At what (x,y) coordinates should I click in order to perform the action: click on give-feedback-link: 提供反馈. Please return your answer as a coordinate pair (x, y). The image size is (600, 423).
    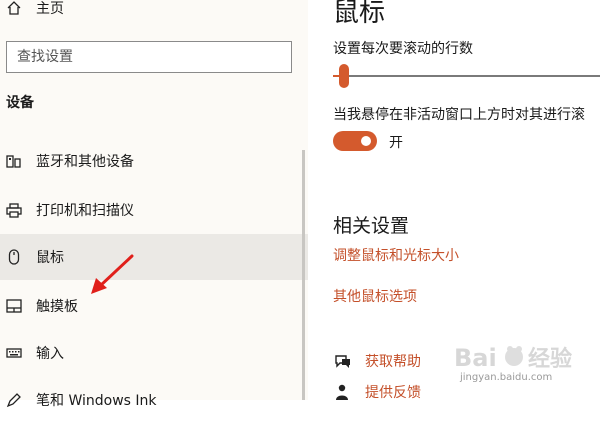
    Looking at the image, I should click on (377, 392).